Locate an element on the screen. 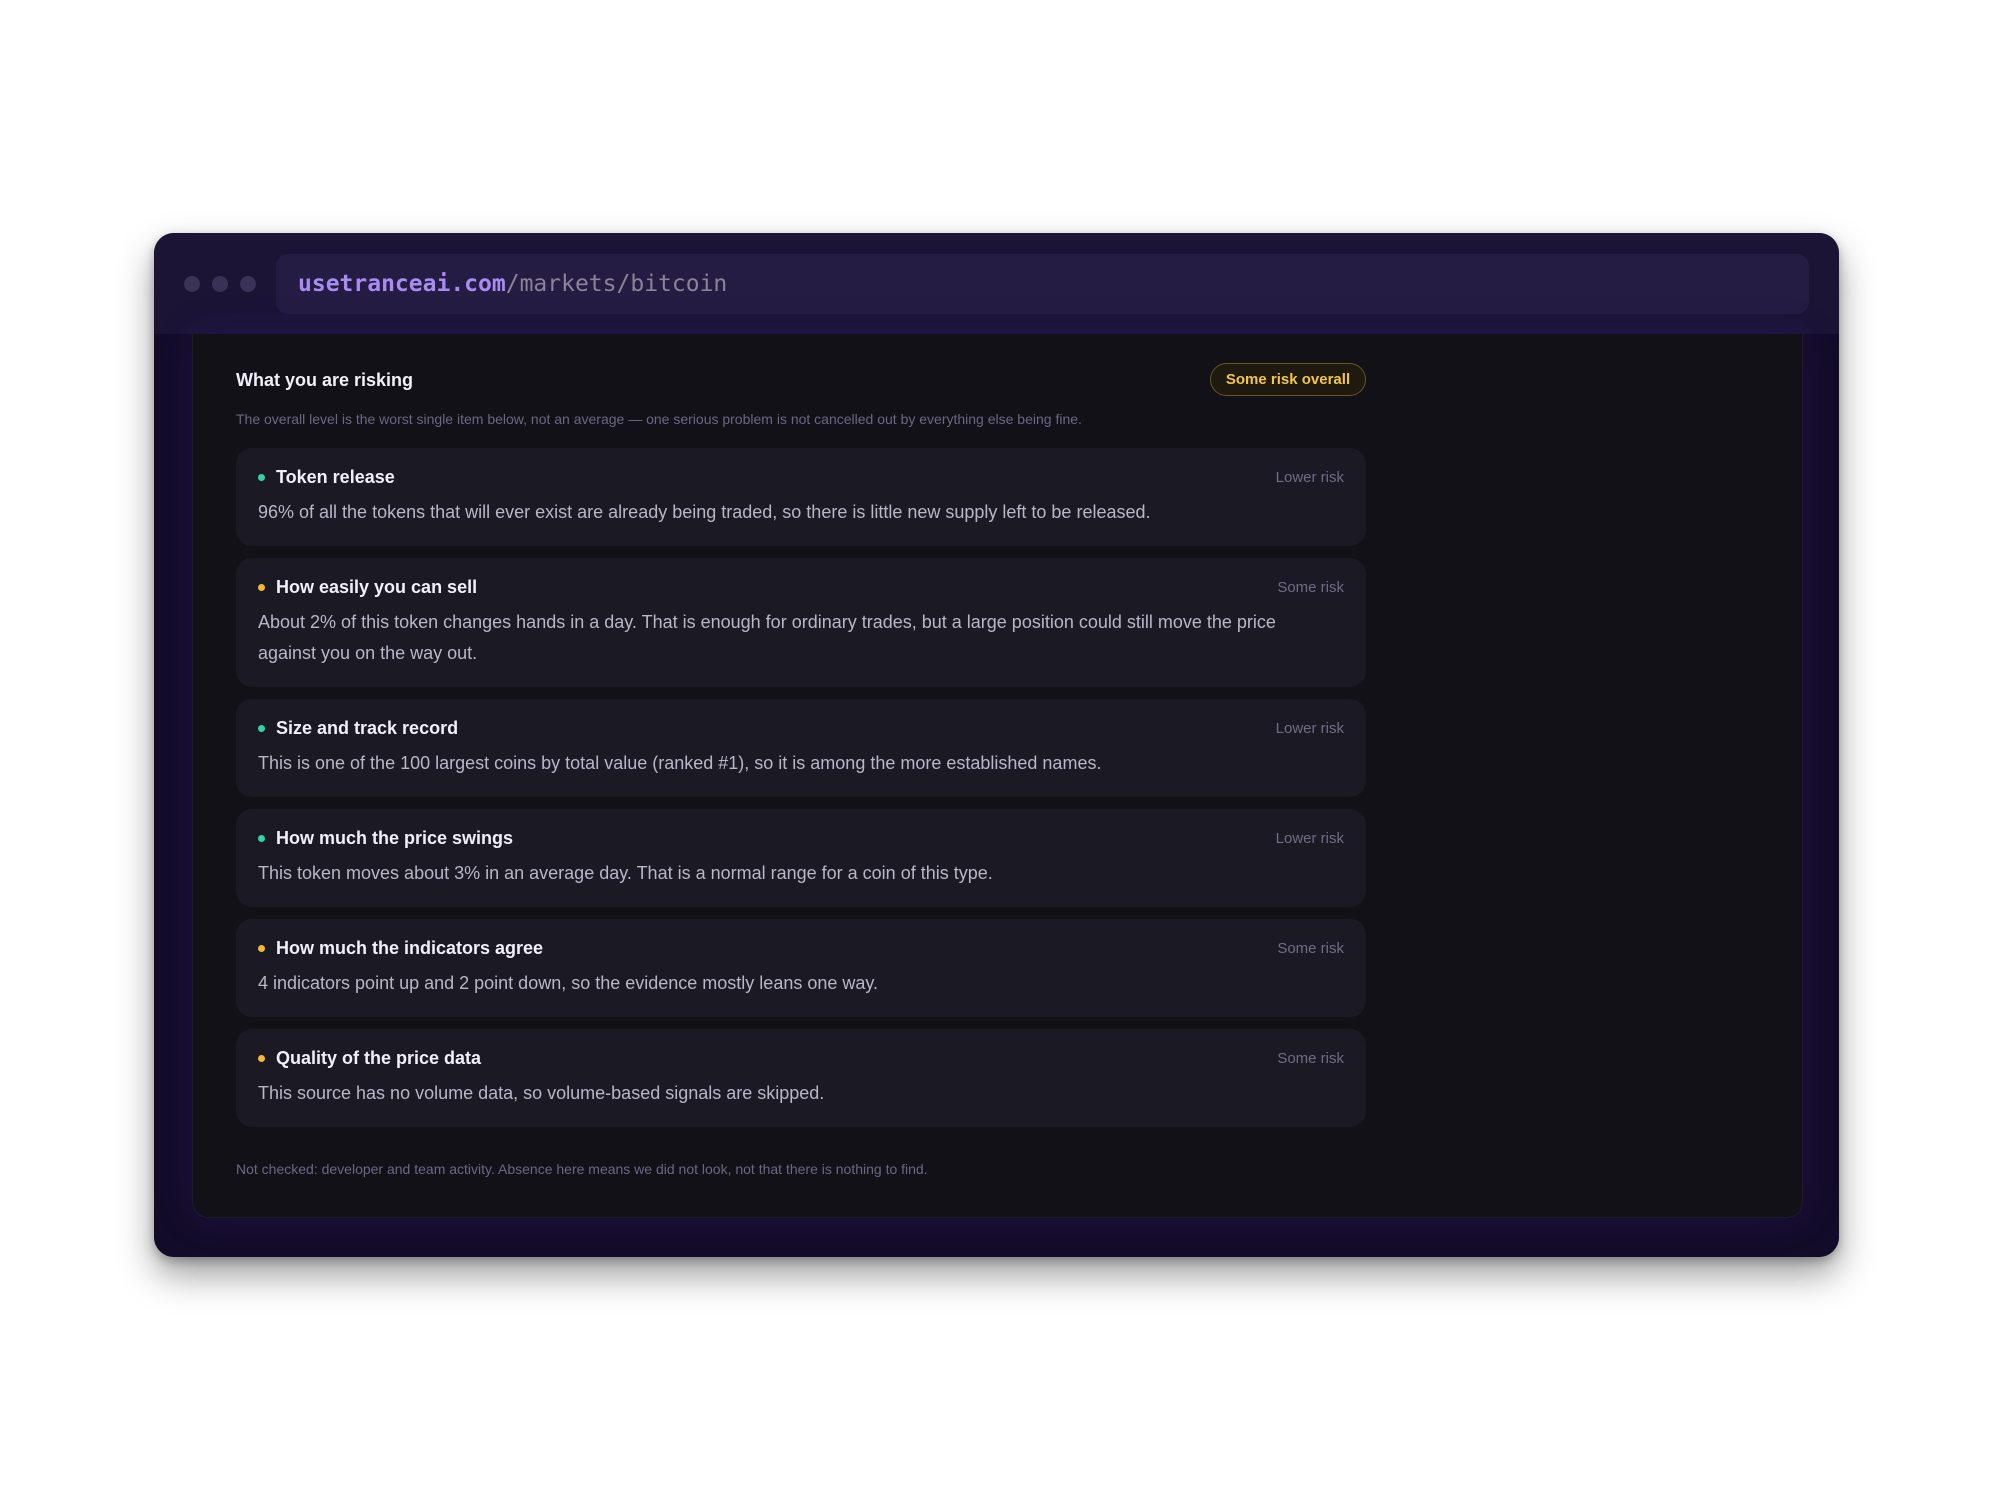 This screenshot has height=1500, width=2000. risk-item-title: How much the price swings is located at coordinates (395, 837).